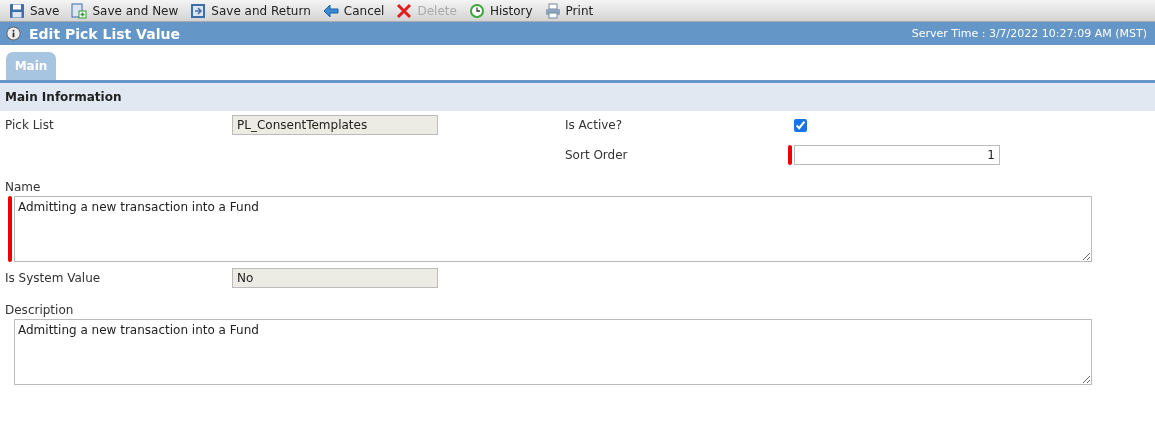 The image size is (1155, 423). What do you see at coordinates (476, 10) in the screenshot?
I see `clock-icon` at bounding box center [476, 10].